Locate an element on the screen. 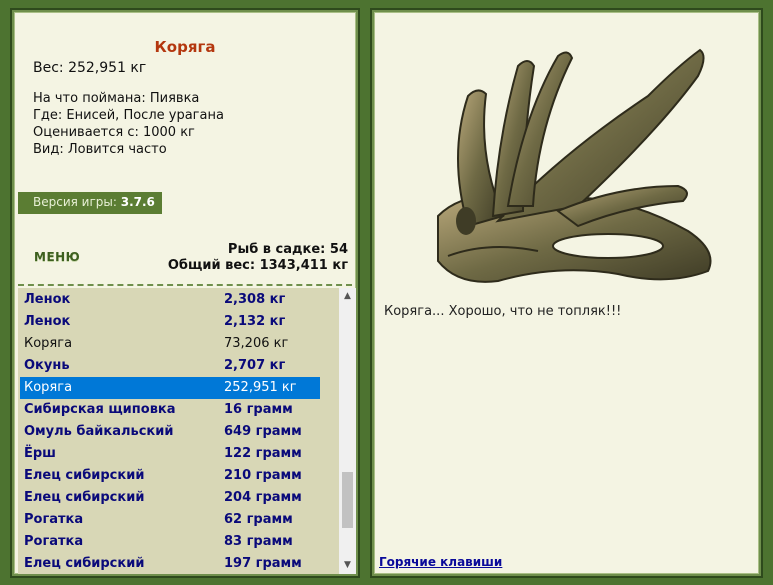 This screenshot has width=773, height=585. version-value: 3.7.6 is located at coordinates (137, 202).